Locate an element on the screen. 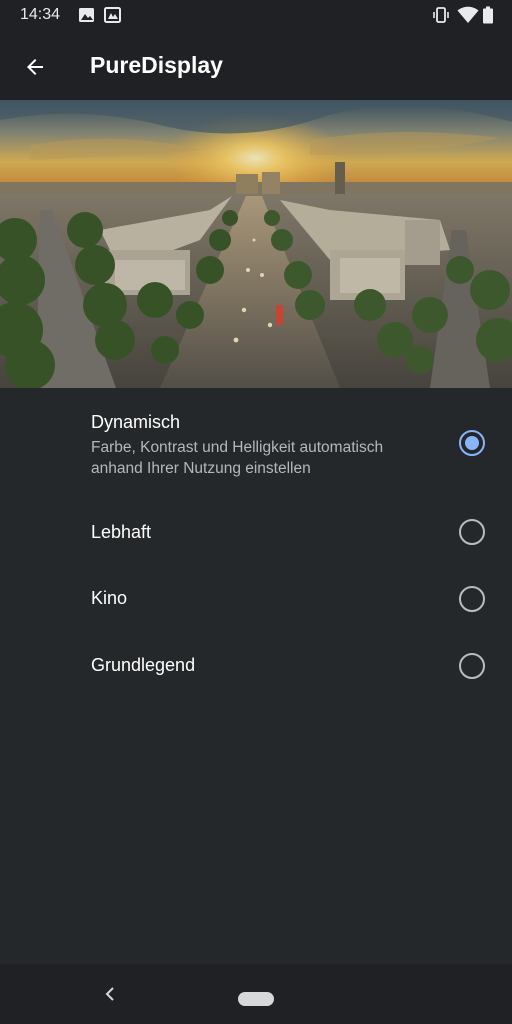  option-label: Kino is located at coordinates (109, 598).